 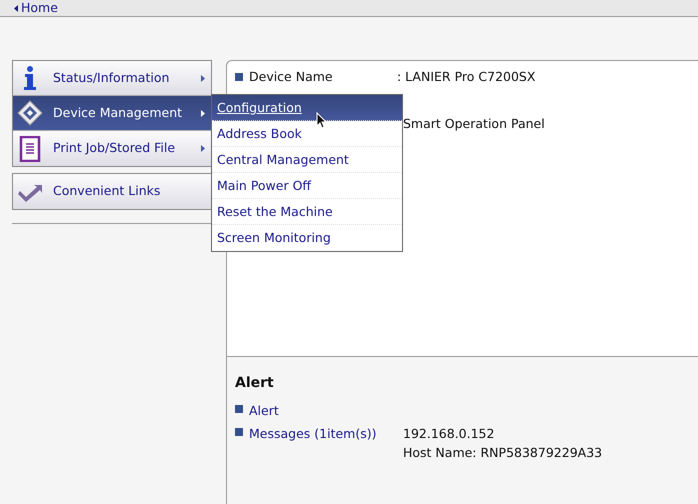 I want to click on menu-item: Device Management, so click(x=112, y=113).